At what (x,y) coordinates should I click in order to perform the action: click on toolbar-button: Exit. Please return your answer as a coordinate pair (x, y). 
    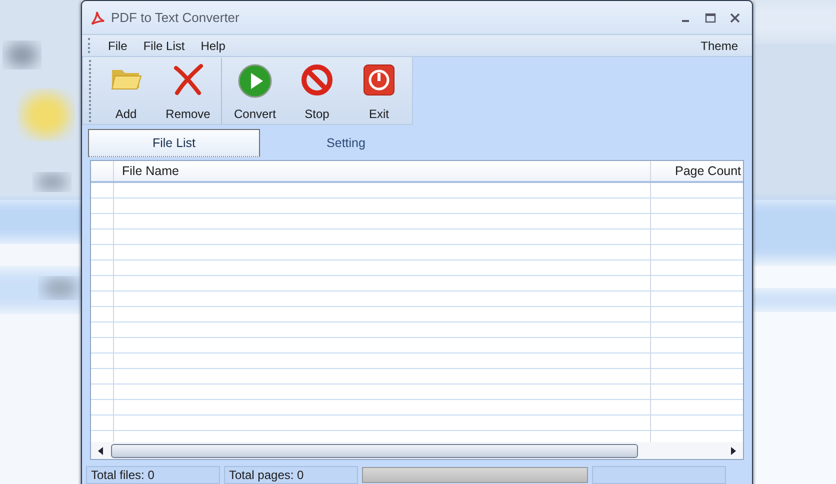
    Looking at the image, I should click on (379, 91).